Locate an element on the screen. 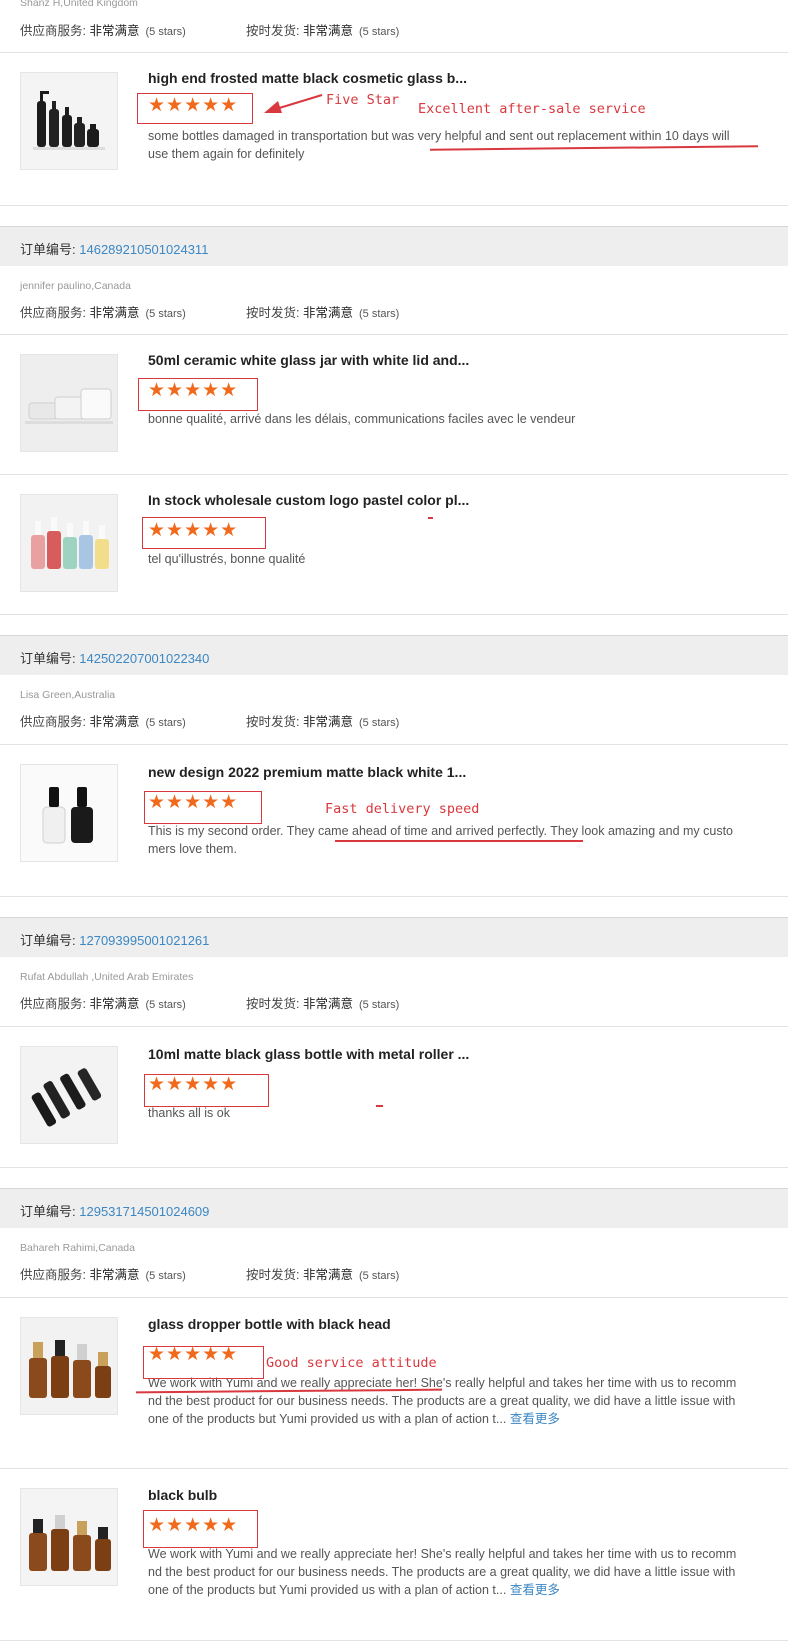 The height and width of the screenshot is (1648, 788). black-white-dropper-bottles-image is located at coordinates (69, 813).